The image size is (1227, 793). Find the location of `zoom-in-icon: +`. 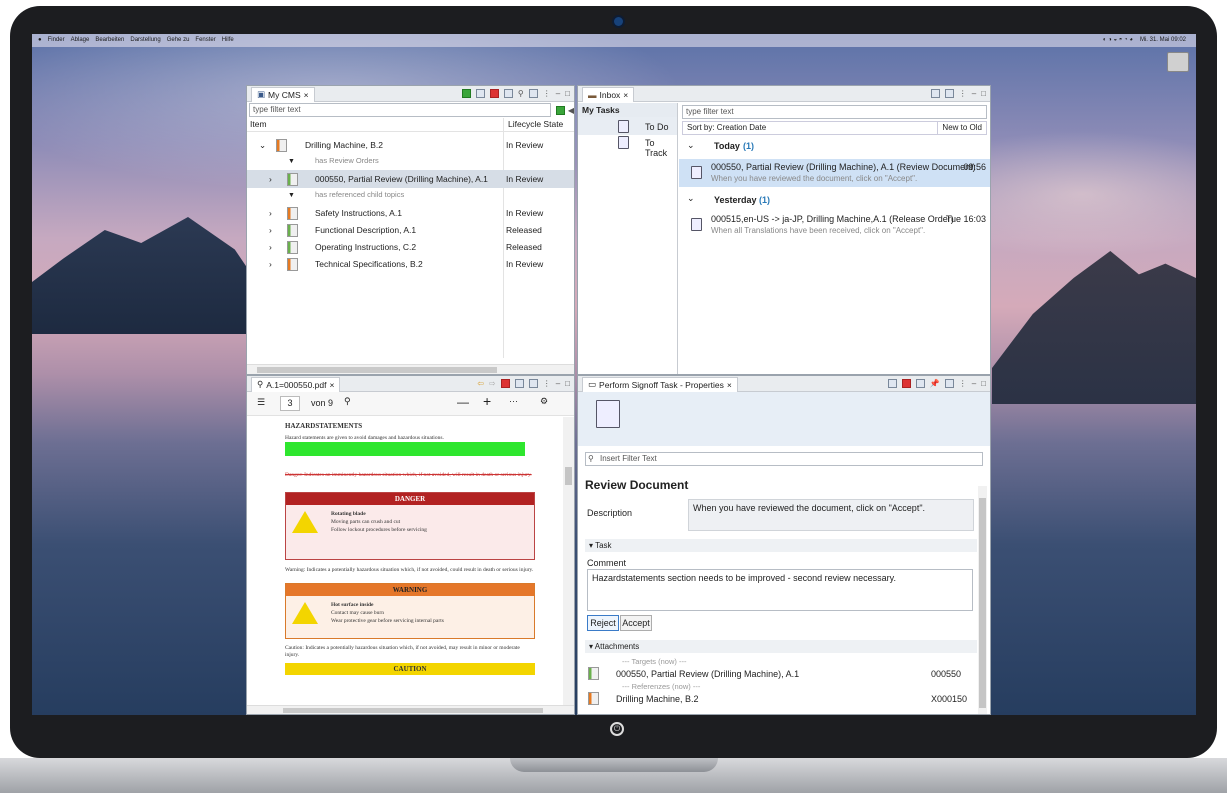

zoom-in-icon: + is located at coordinates (487, 401).